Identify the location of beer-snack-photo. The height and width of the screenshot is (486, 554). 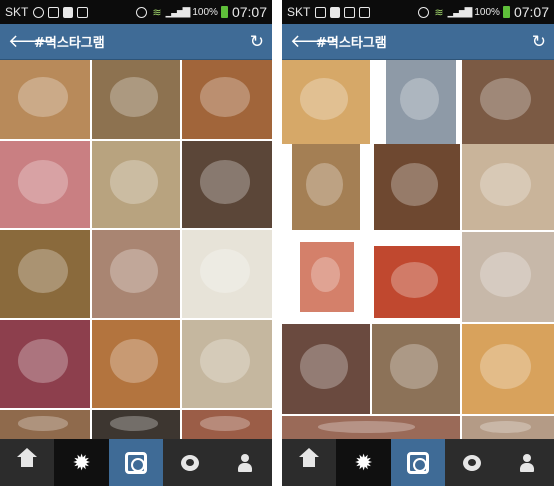
(45, 274).